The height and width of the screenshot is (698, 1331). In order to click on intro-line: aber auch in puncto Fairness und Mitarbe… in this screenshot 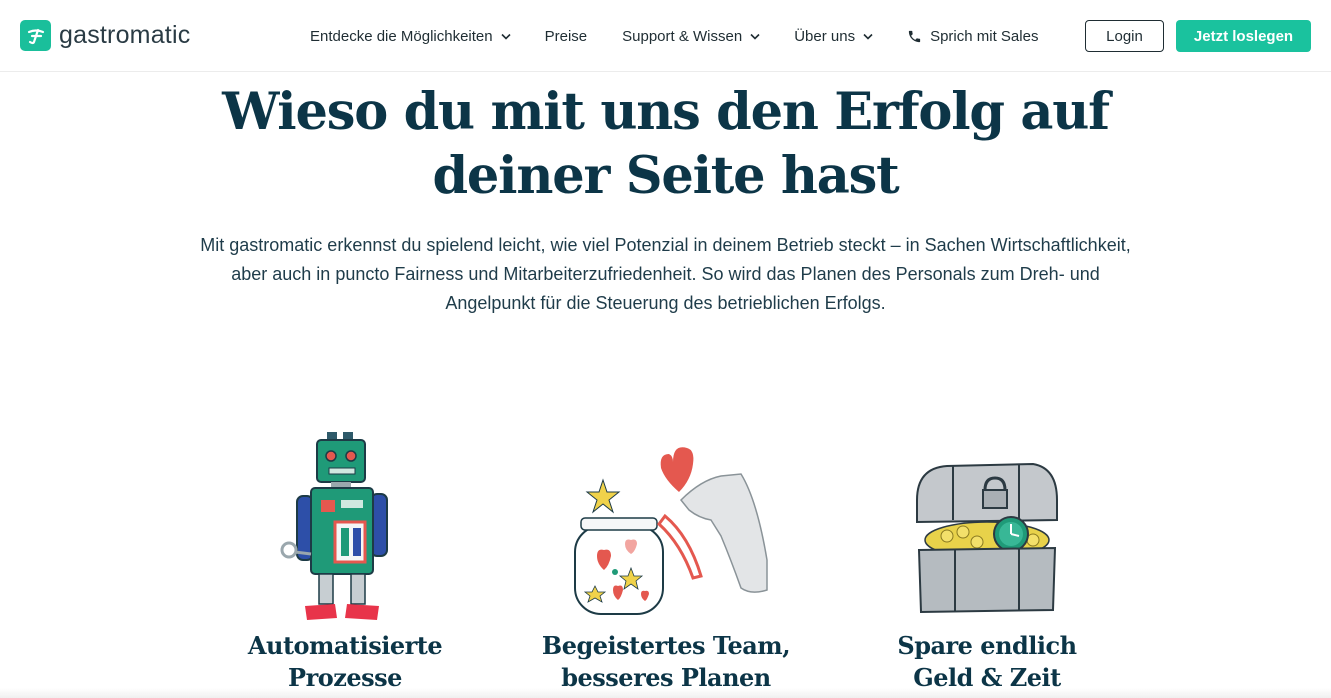, I will do `click(665, 274)`.